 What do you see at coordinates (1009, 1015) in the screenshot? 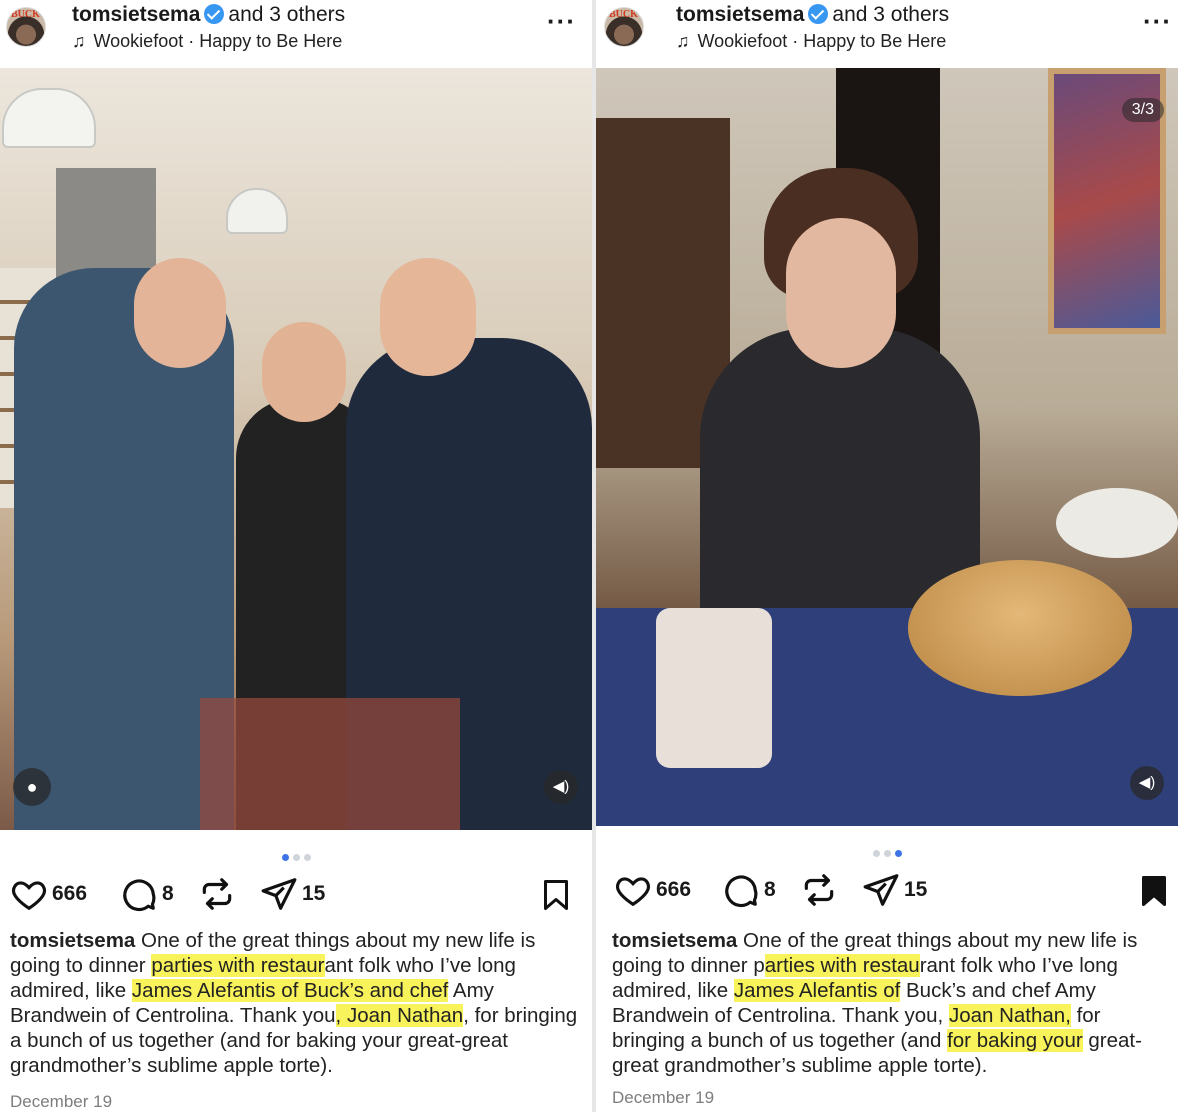
I see `caption-highlight: Joan Nathan,` at bounding box center [1009, 1015].